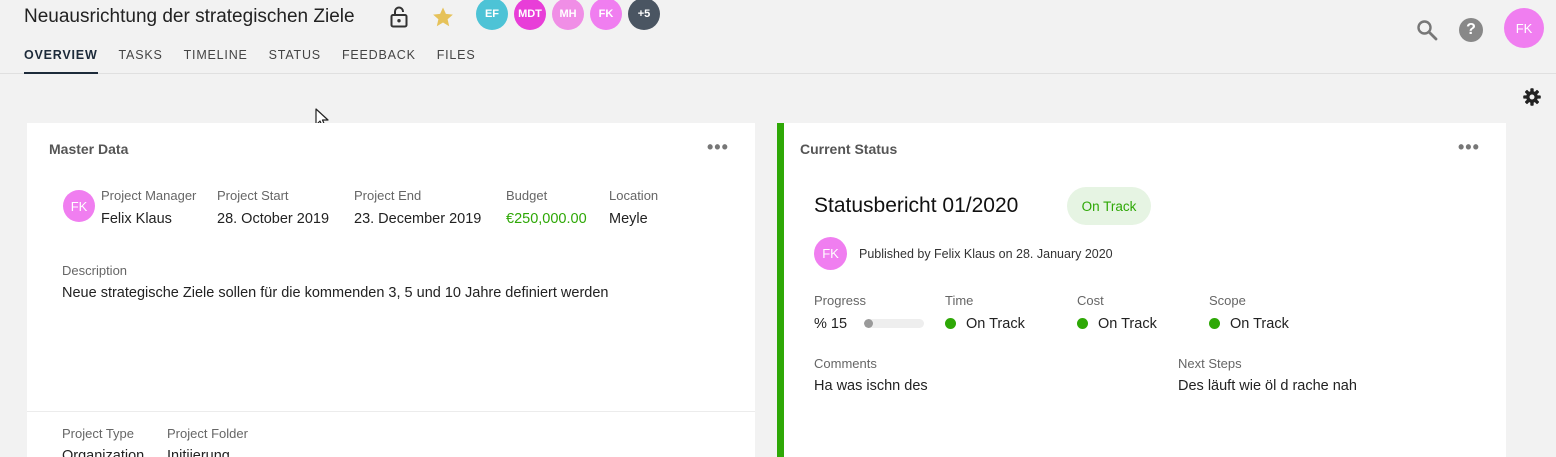 Image resolution: width=1556 pixels, height=457 pixels. What do you see at coordinates (492, 15) in the screenshot?
I see `member-avatar: EF` at bounding box center [492, 15].